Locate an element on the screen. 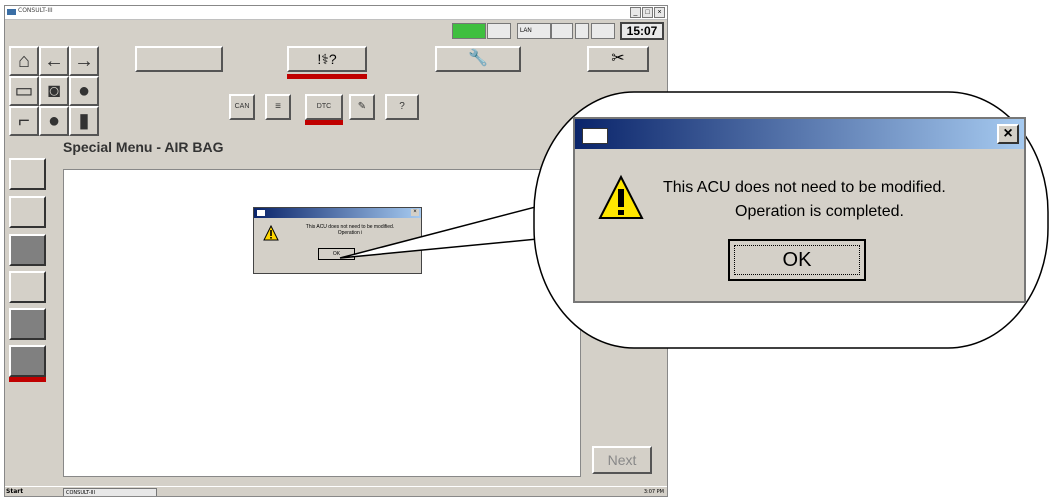 This screenshot has height=499, width=1053. dialog-close-button: × is located at coordinates (1008, 134).